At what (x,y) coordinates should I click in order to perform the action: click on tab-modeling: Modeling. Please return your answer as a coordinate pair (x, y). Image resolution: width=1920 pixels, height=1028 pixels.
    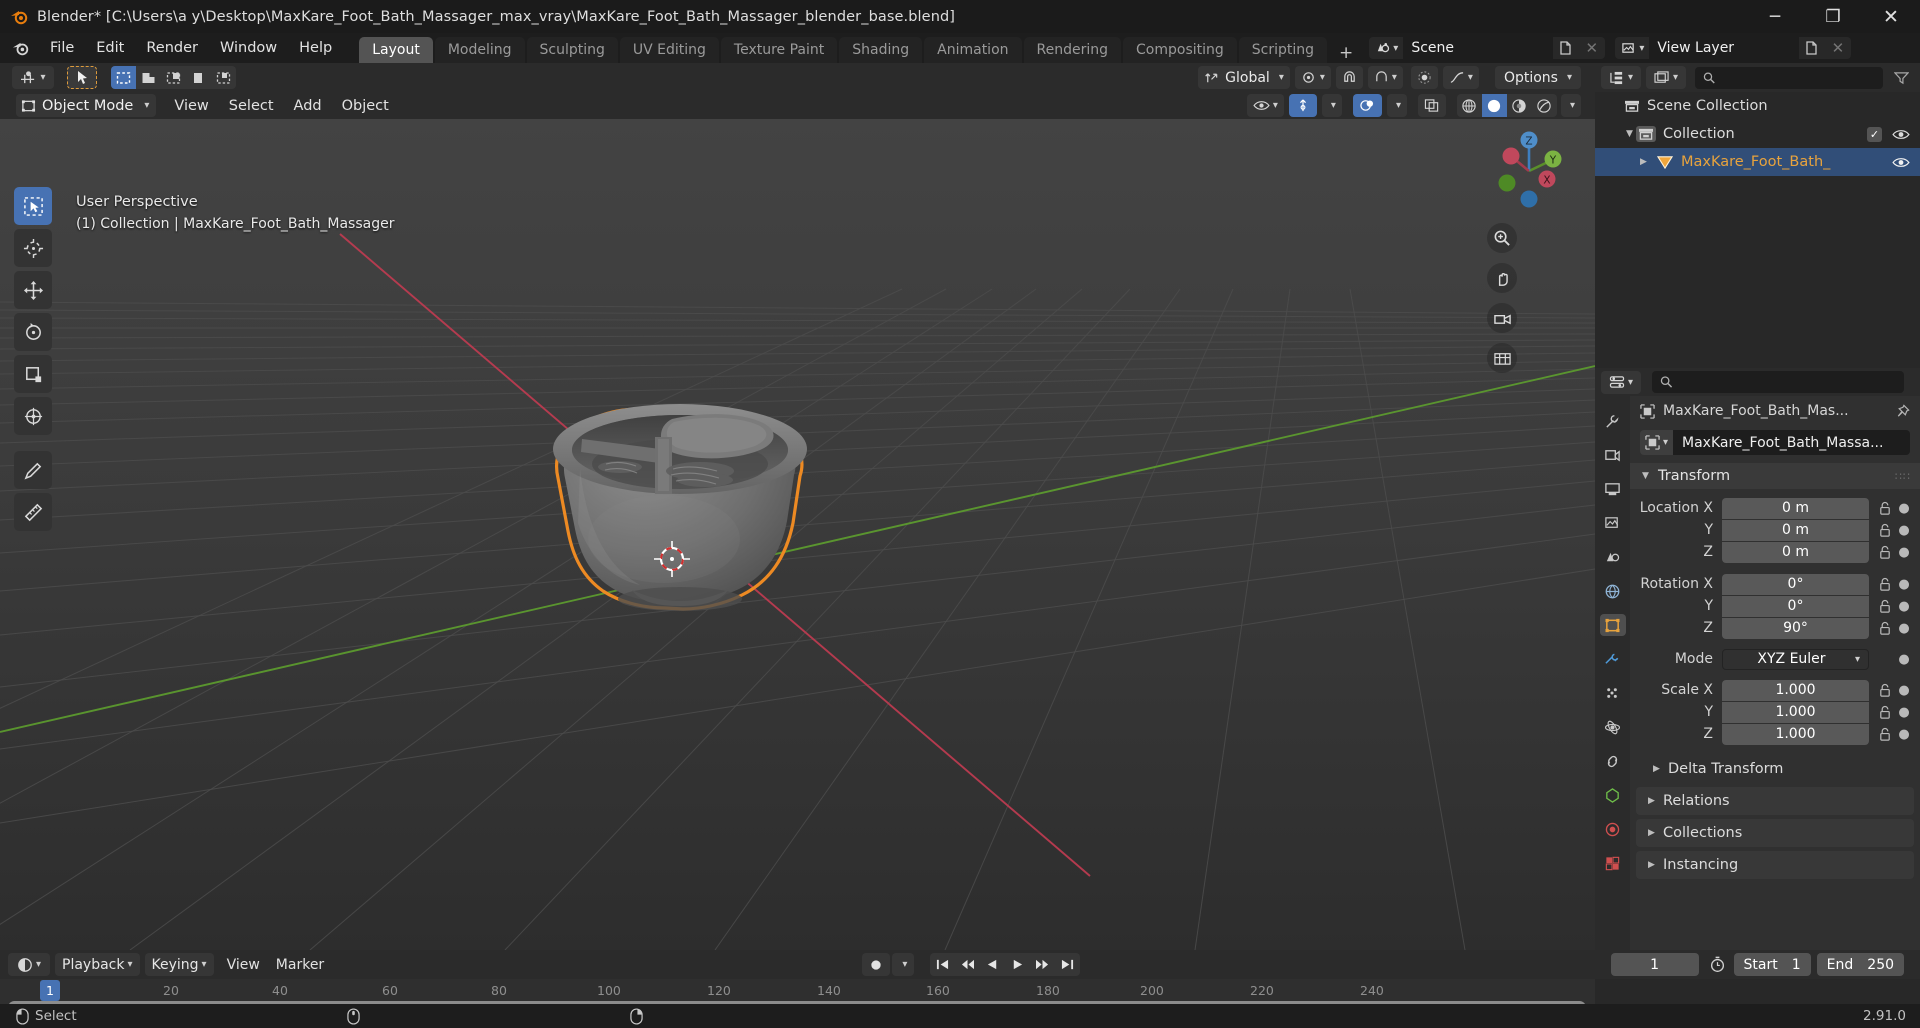
    Looking at the image, I should click on (479, 50).